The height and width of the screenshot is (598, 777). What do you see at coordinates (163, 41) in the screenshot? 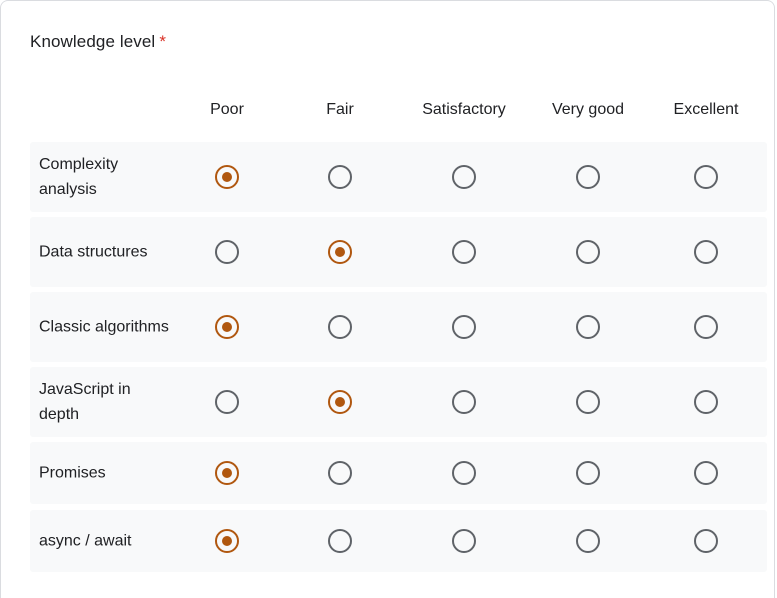
I see `required-asterisk: *` at bounding box center [163, 41].